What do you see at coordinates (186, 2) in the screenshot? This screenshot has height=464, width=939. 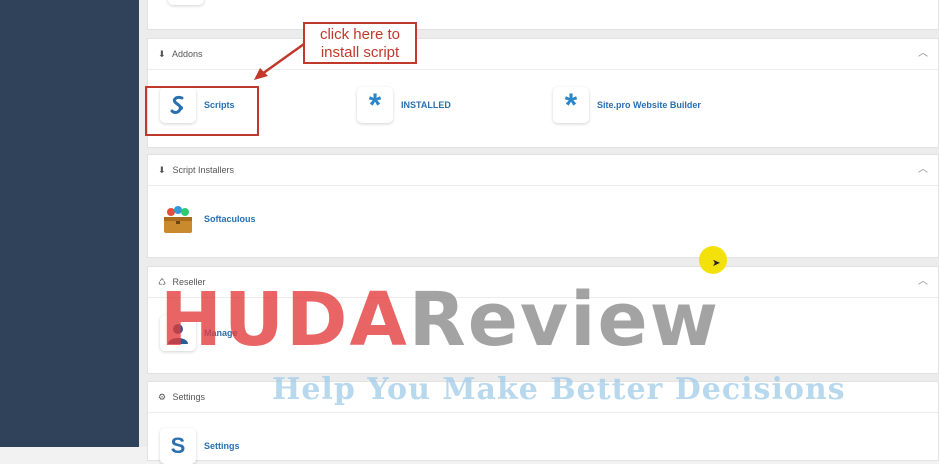 I see `previous-item-icon` at bounding box center [186, 2].